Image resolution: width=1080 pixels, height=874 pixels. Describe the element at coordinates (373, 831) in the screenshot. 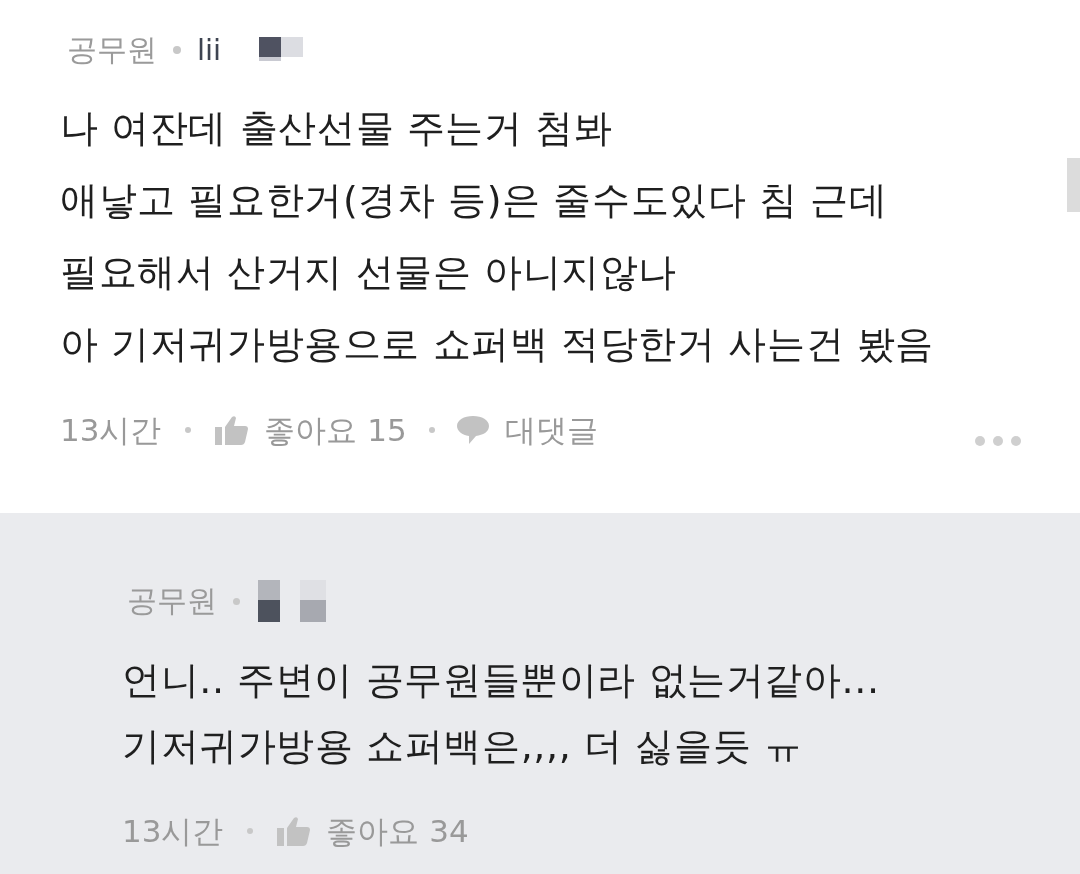

I see `like-button: 좋아요 34` at that location.